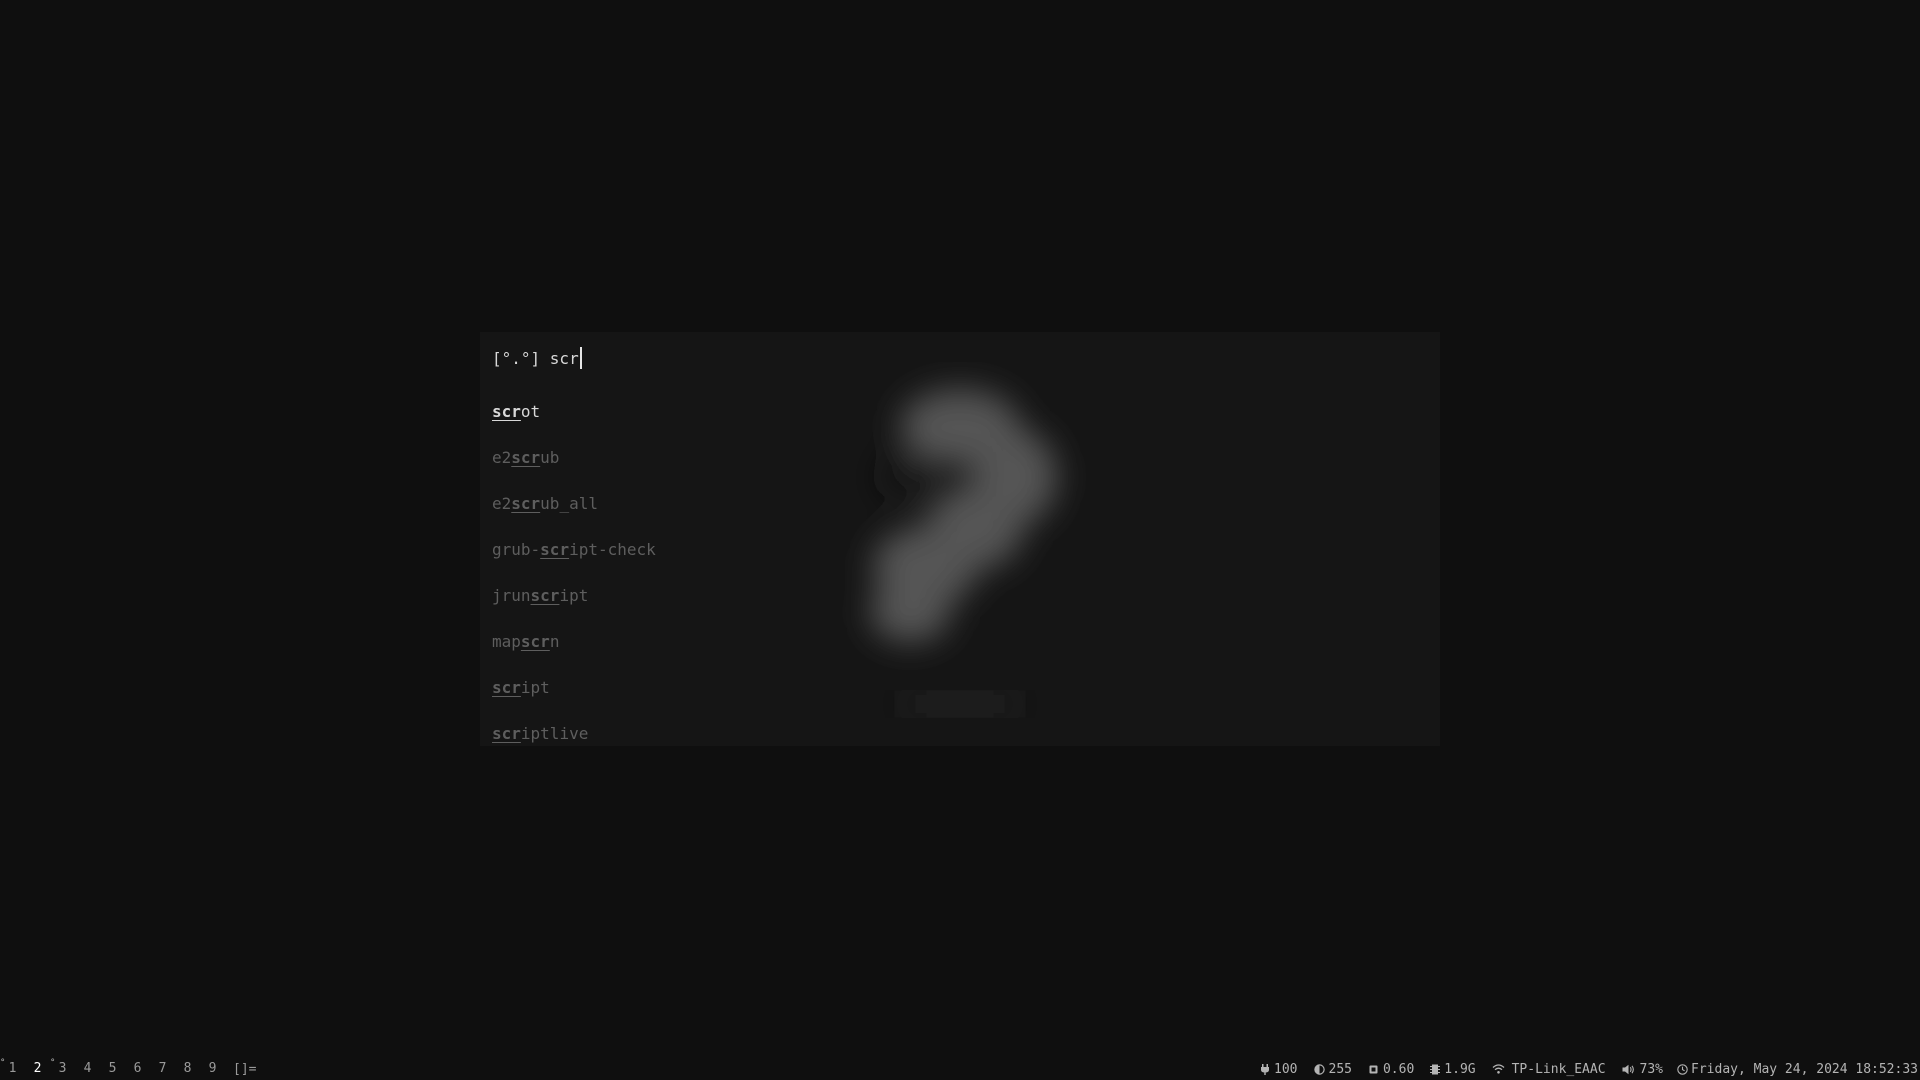 This screenshot has width=1920, height=1080. Describe the element at coordinates (511, 595) in the screenshot. I see `result-text: jrun` at that location.